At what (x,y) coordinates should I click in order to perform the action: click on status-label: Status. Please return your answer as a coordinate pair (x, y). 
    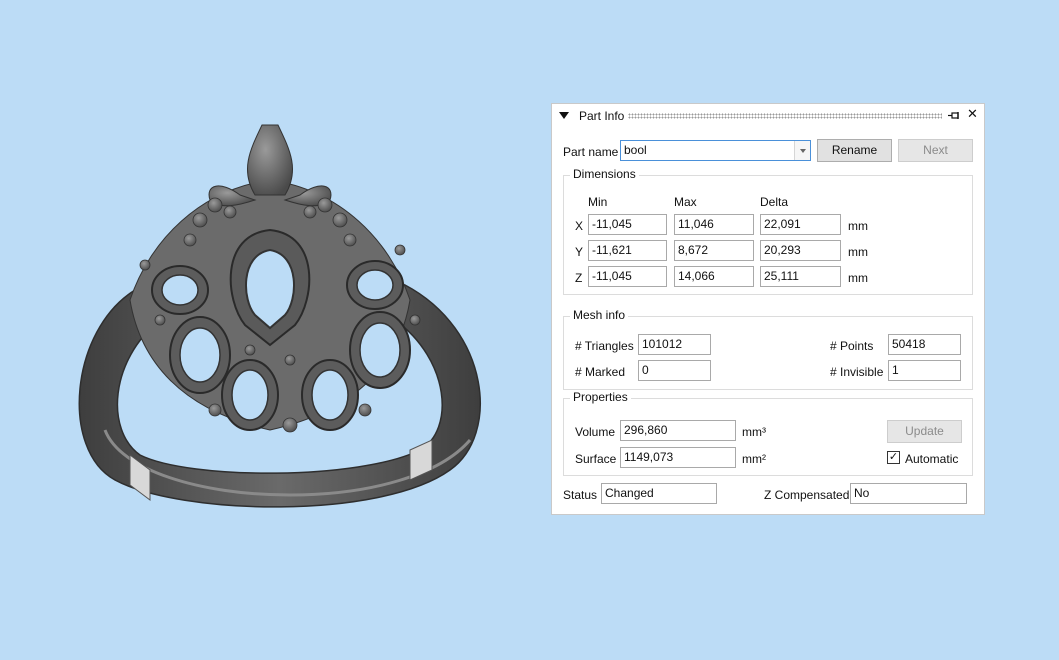
    Looking at the image, I should click on (580, 495).